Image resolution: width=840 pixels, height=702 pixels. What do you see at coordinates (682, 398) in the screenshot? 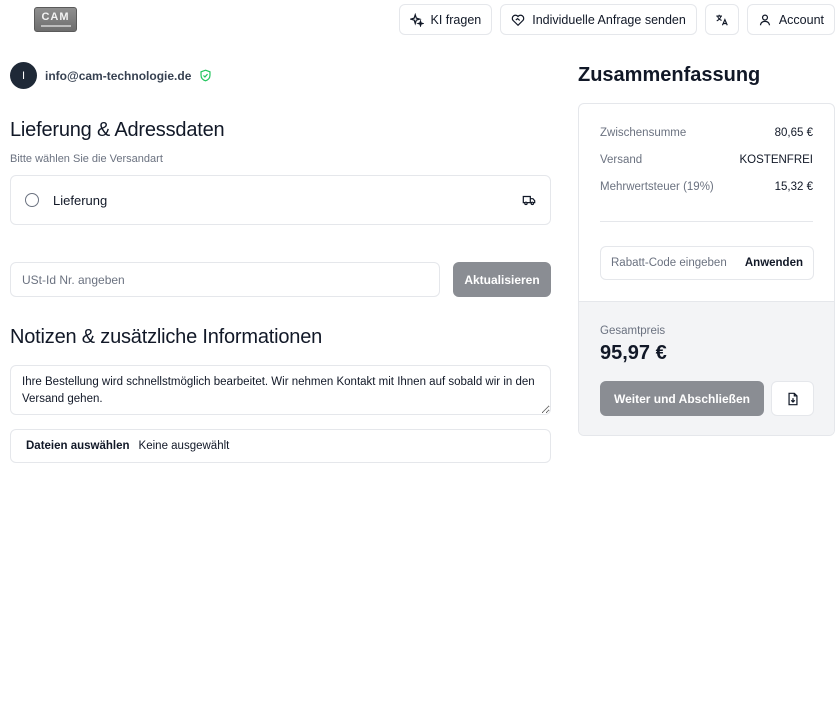
I see `checkout-button: Weiter und Abschließen` at bounding box center [682, 398].